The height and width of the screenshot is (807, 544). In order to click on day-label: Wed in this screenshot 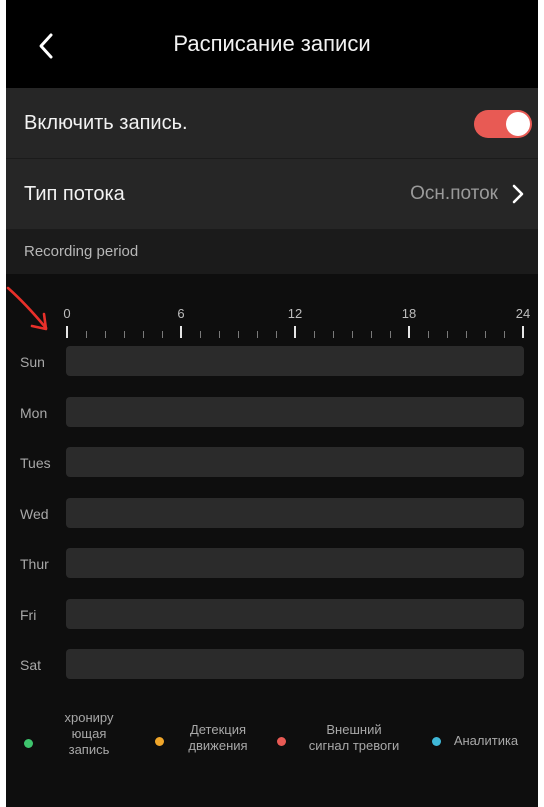, I will do `click(34, 513)`.